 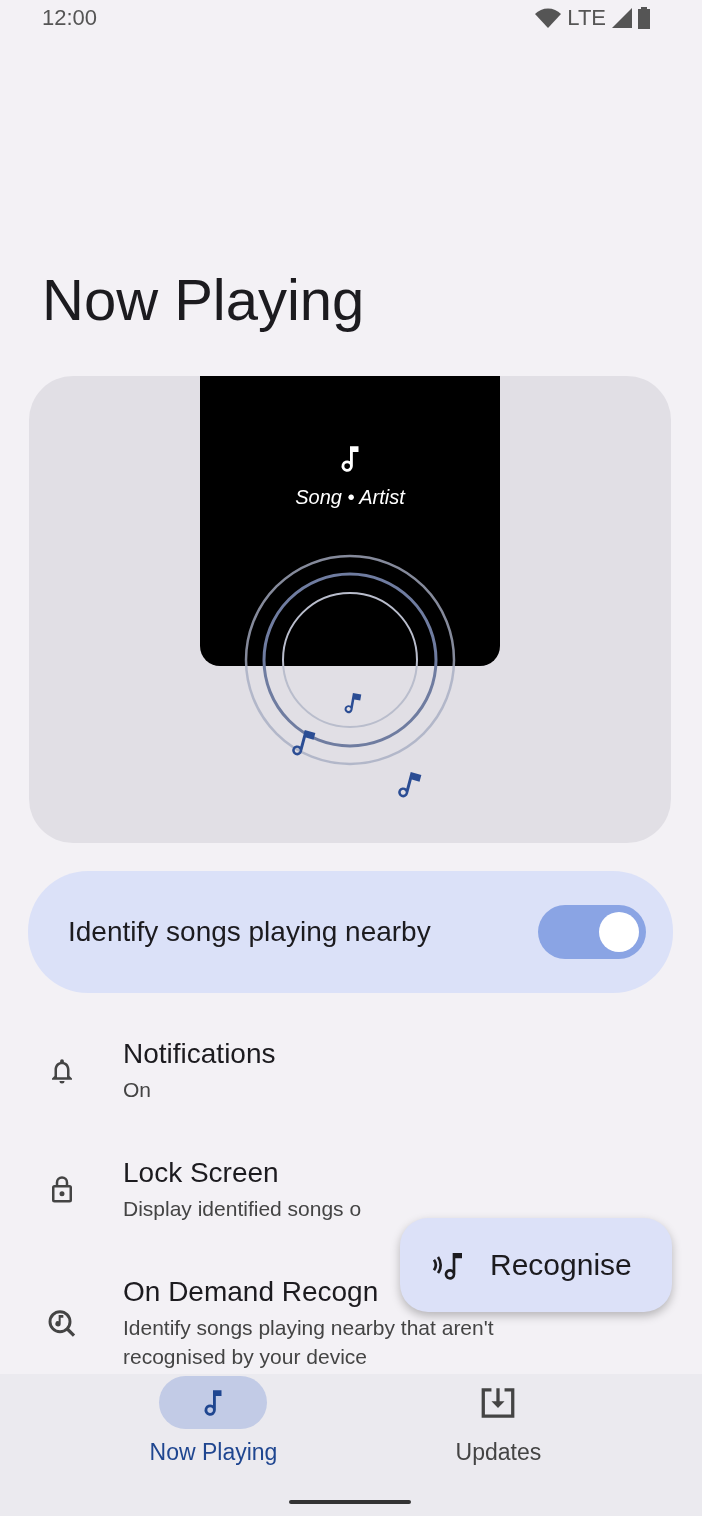 What do you see at coordinates (70, 18) in the screenshot?
I see `status-time: 12:00` at bounding box center [70, 18].